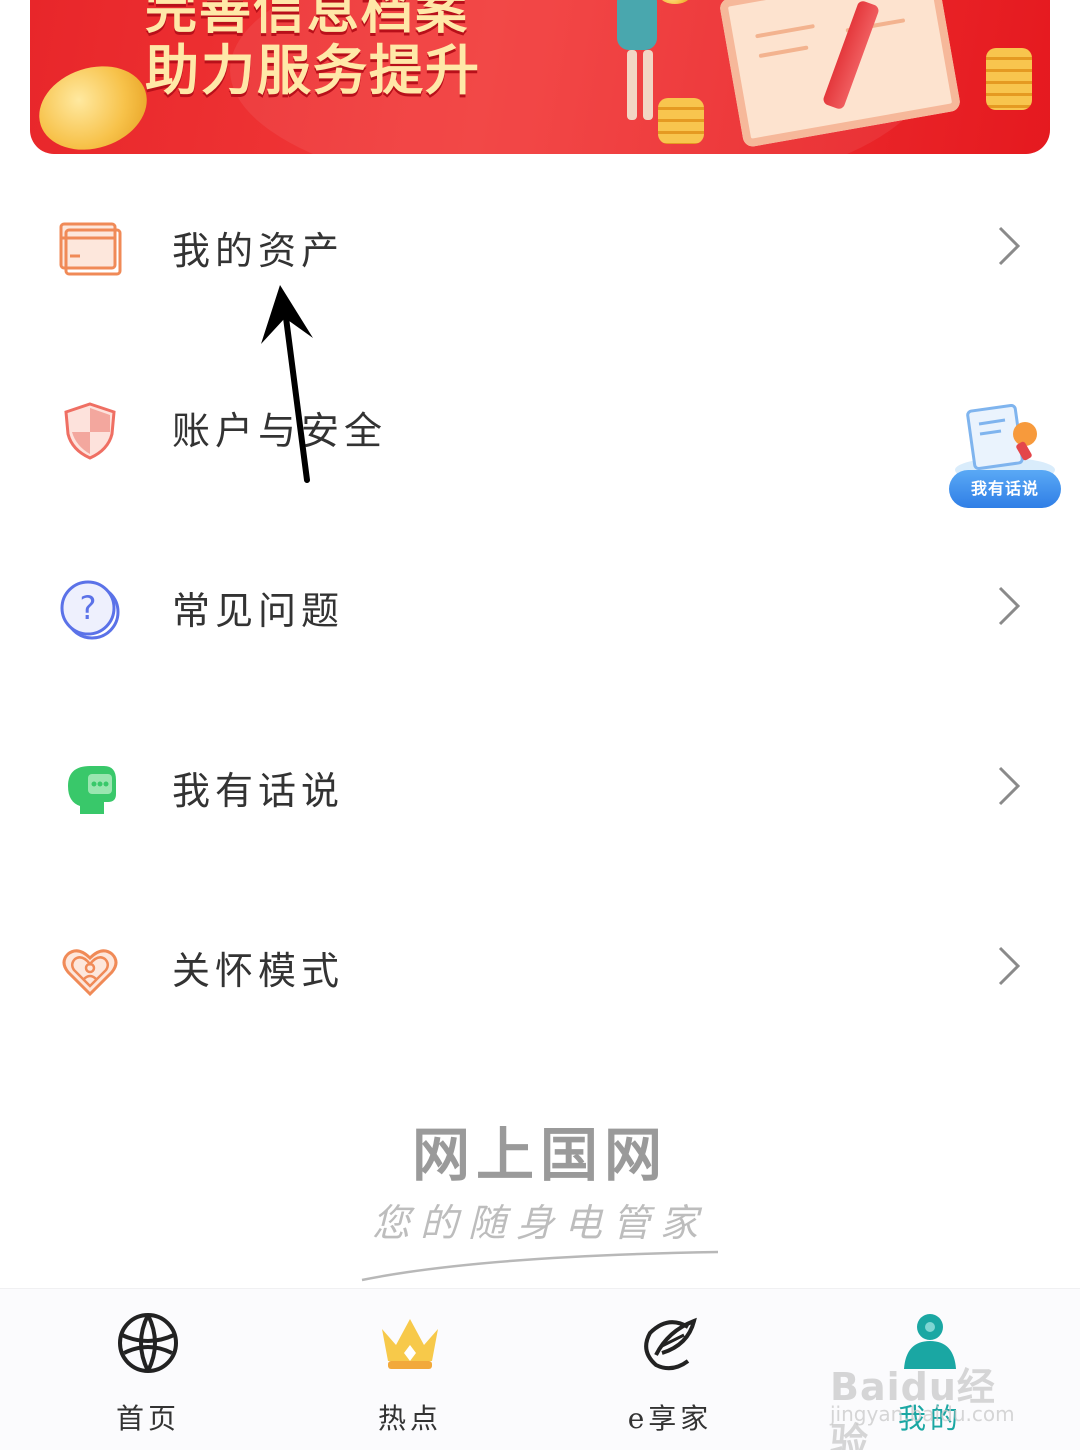 The height and width of the screenshot is (1450, 1080). I want to click on question-icon: ?, so click(90, 610).